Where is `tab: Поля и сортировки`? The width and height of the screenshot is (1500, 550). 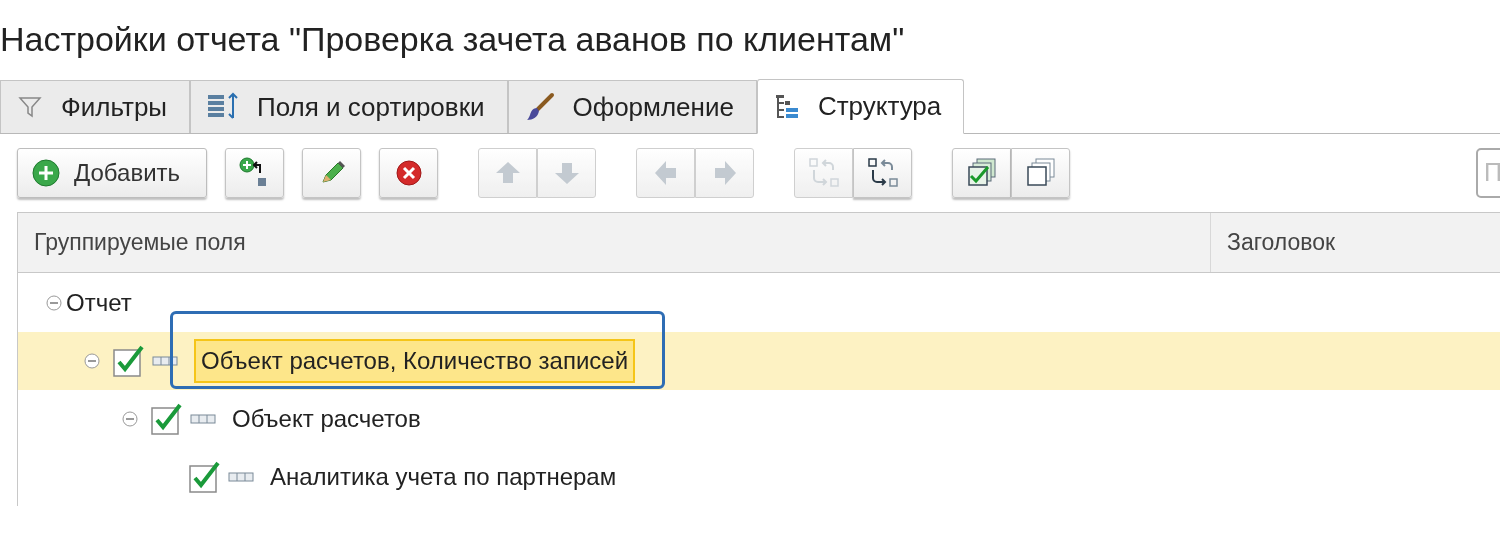 tab: Поля и сортировки is located at coordinates (349, 106).